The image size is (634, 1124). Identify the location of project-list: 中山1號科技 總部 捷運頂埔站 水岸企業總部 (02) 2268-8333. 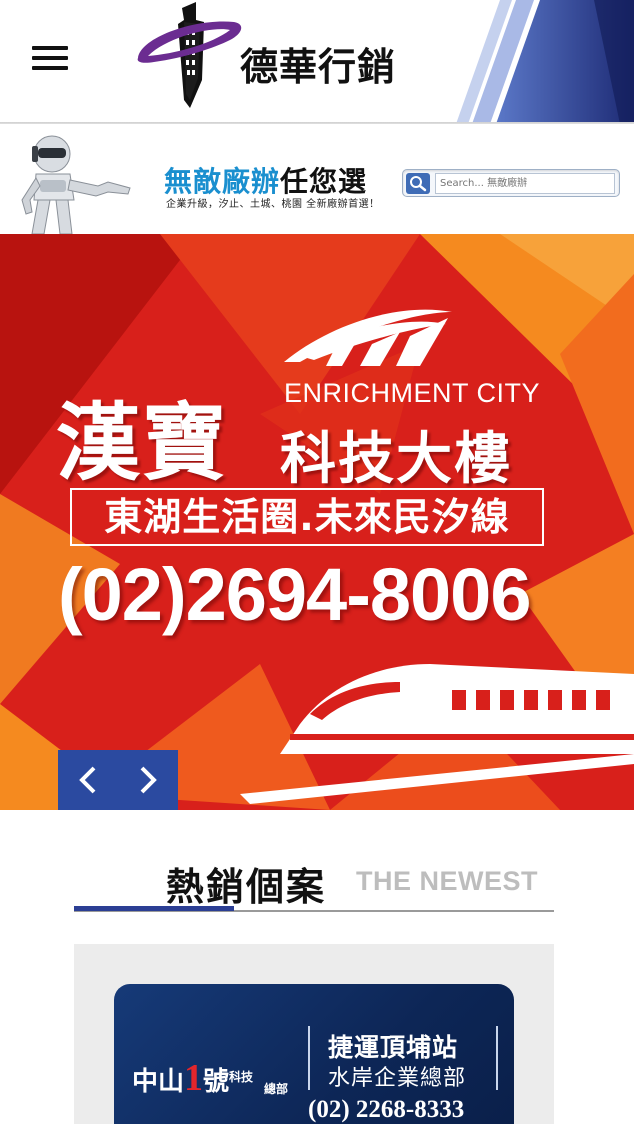
(314, 1034).